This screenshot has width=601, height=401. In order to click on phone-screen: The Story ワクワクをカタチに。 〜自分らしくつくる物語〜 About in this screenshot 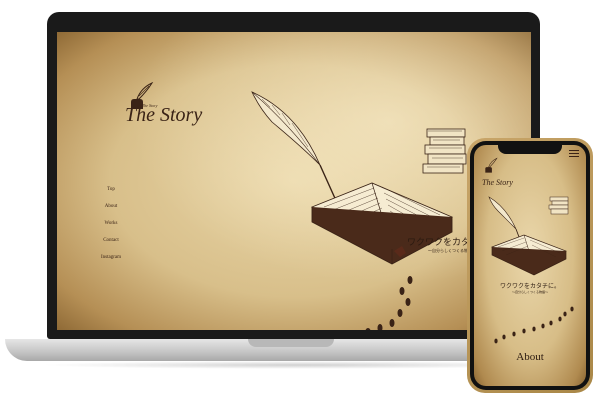, I will do `click(530, 265)`.